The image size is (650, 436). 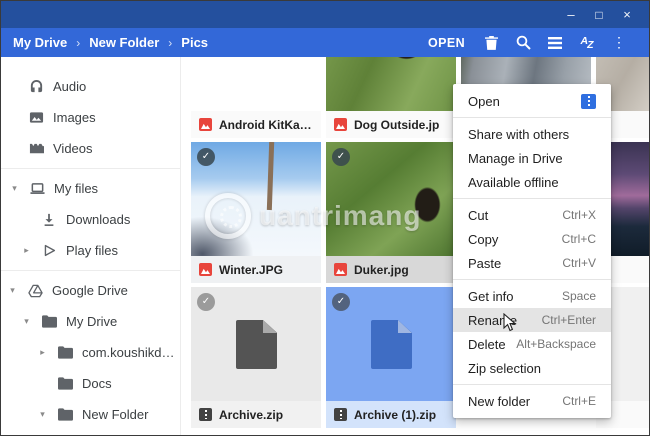 I want to click on menu-item-copy: Copy Ctrl+C, so click(x=532, y=239).